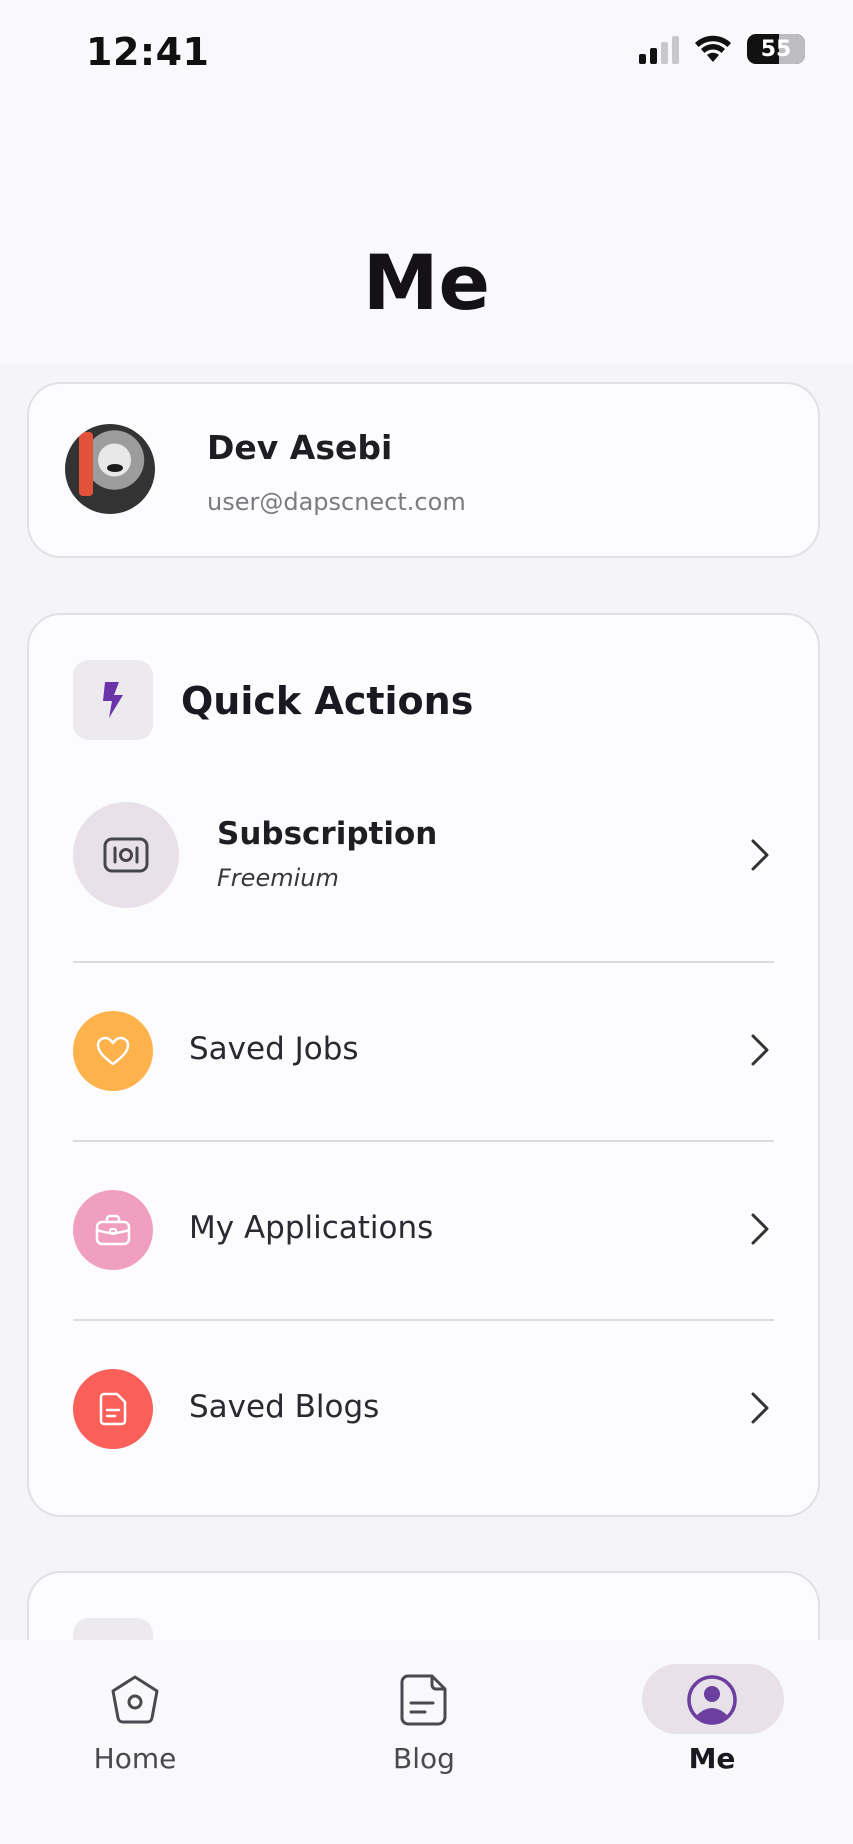  Describe the element at coordinates (424, 1700) in the screenshot. I see `blog-icon` at that location.